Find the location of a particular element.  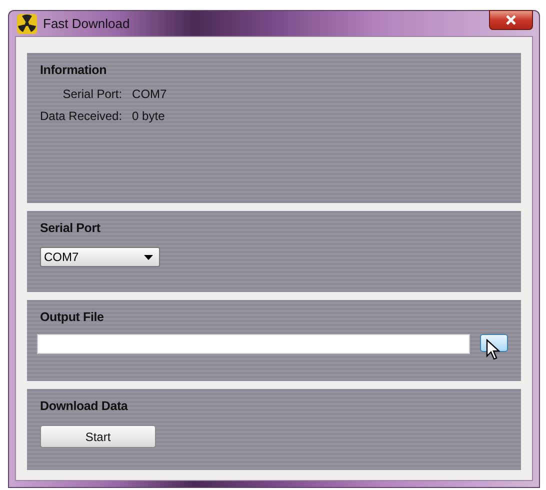

info-label: Data Received: is located at coordinates (81, 116).